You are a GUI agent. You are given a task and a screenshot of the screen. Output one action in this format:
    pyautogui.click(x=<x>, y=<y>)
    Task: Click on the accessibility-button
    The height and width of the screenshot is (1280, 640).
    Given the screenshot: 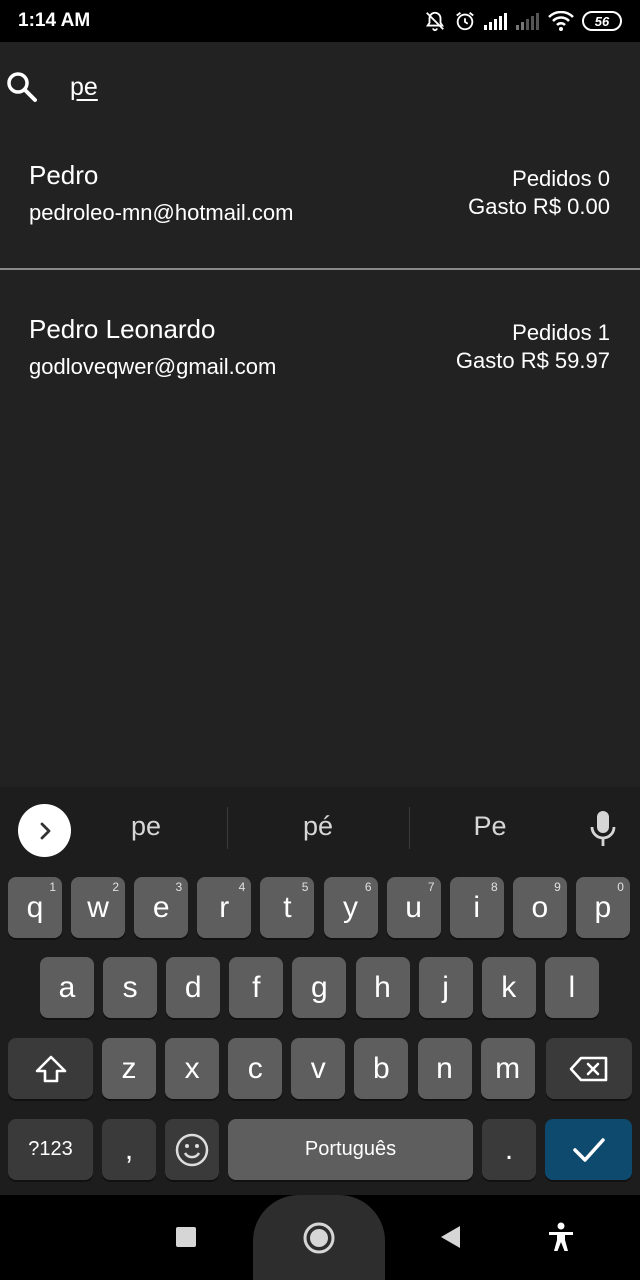 What is the action you would take?
    pyautogui.click(x=561, y=1237)
    